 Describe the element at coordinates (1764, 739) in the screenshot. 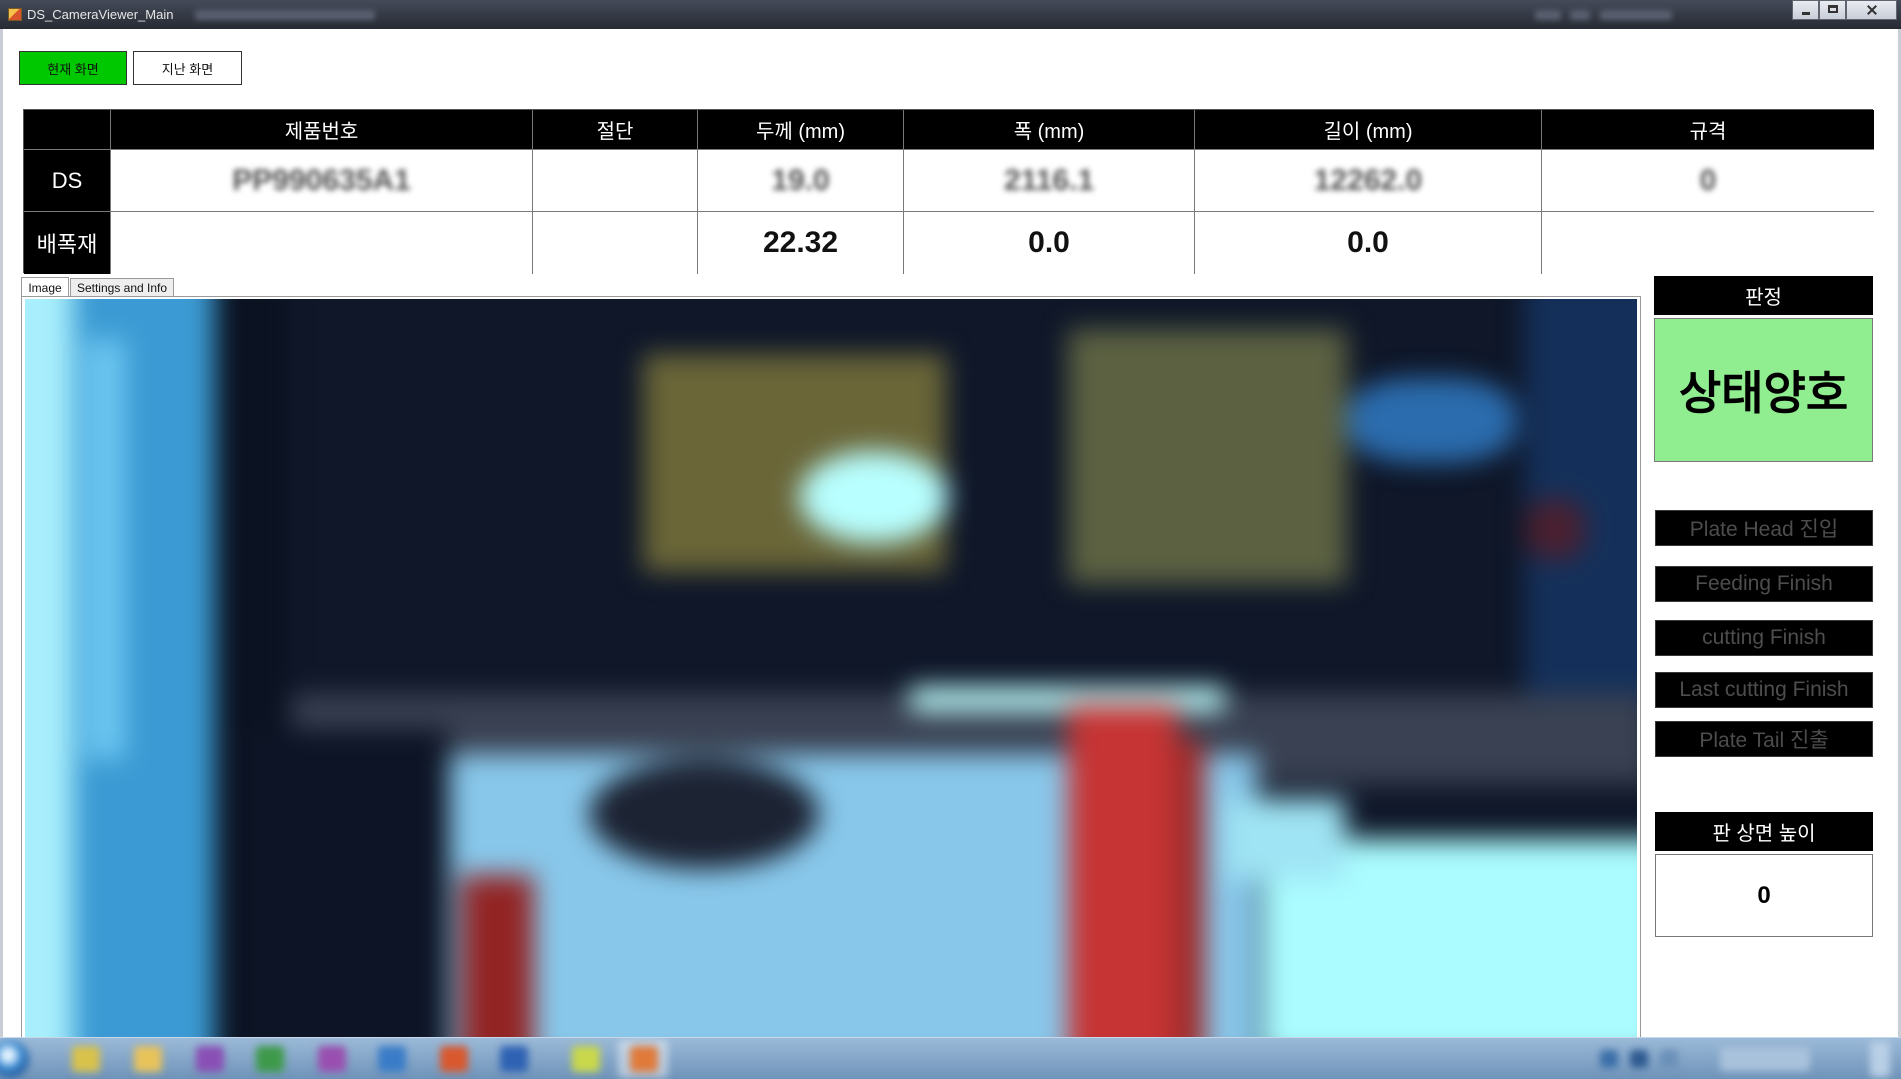

I see `signal-plate-tail-exit: Plate Tail 진출` at that location.